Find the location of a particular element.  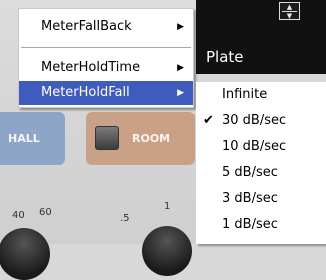

preset-spinner: ▲ ▼ is located at coordinates (289, 11).